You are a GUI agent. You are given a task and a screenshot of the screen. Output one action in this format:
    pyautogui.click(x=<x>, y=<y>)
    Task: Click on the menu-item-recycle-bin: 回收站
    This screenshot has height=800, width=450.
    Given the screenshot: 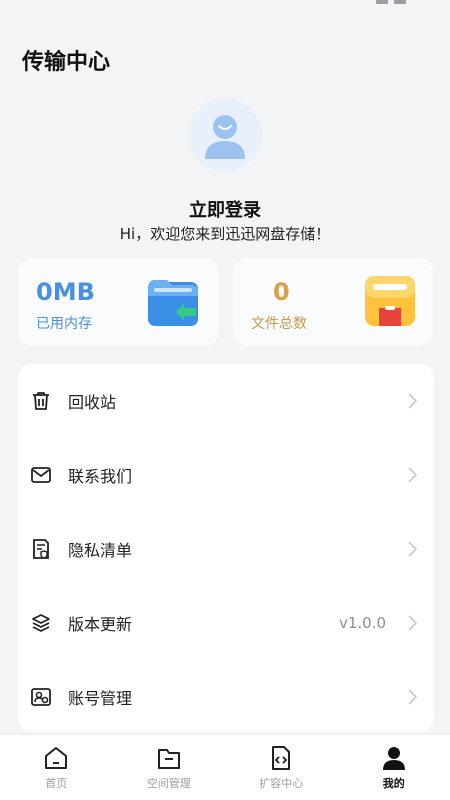 What is the action you would take?
    pyautogui.click(x=226, y=401)
    